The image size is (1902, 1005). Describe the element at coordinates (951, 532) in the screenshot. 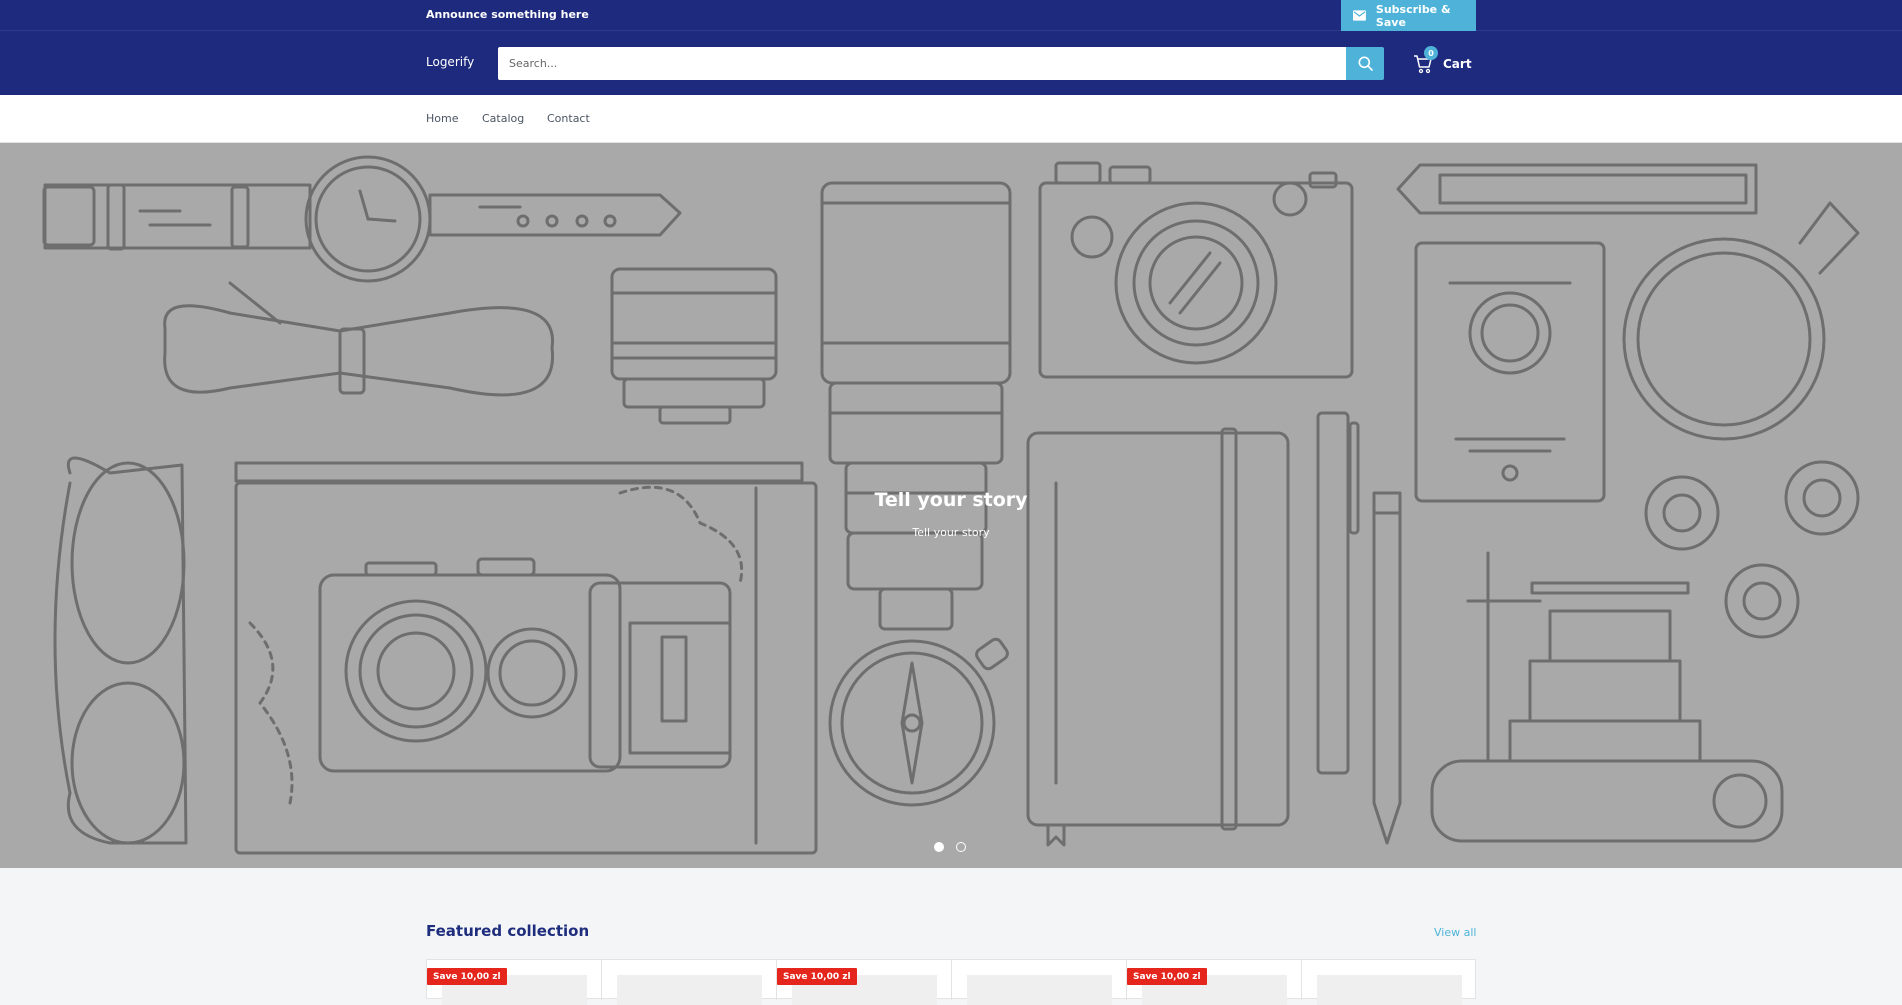

I see `hero-subtitle: Tell your story` at that location.